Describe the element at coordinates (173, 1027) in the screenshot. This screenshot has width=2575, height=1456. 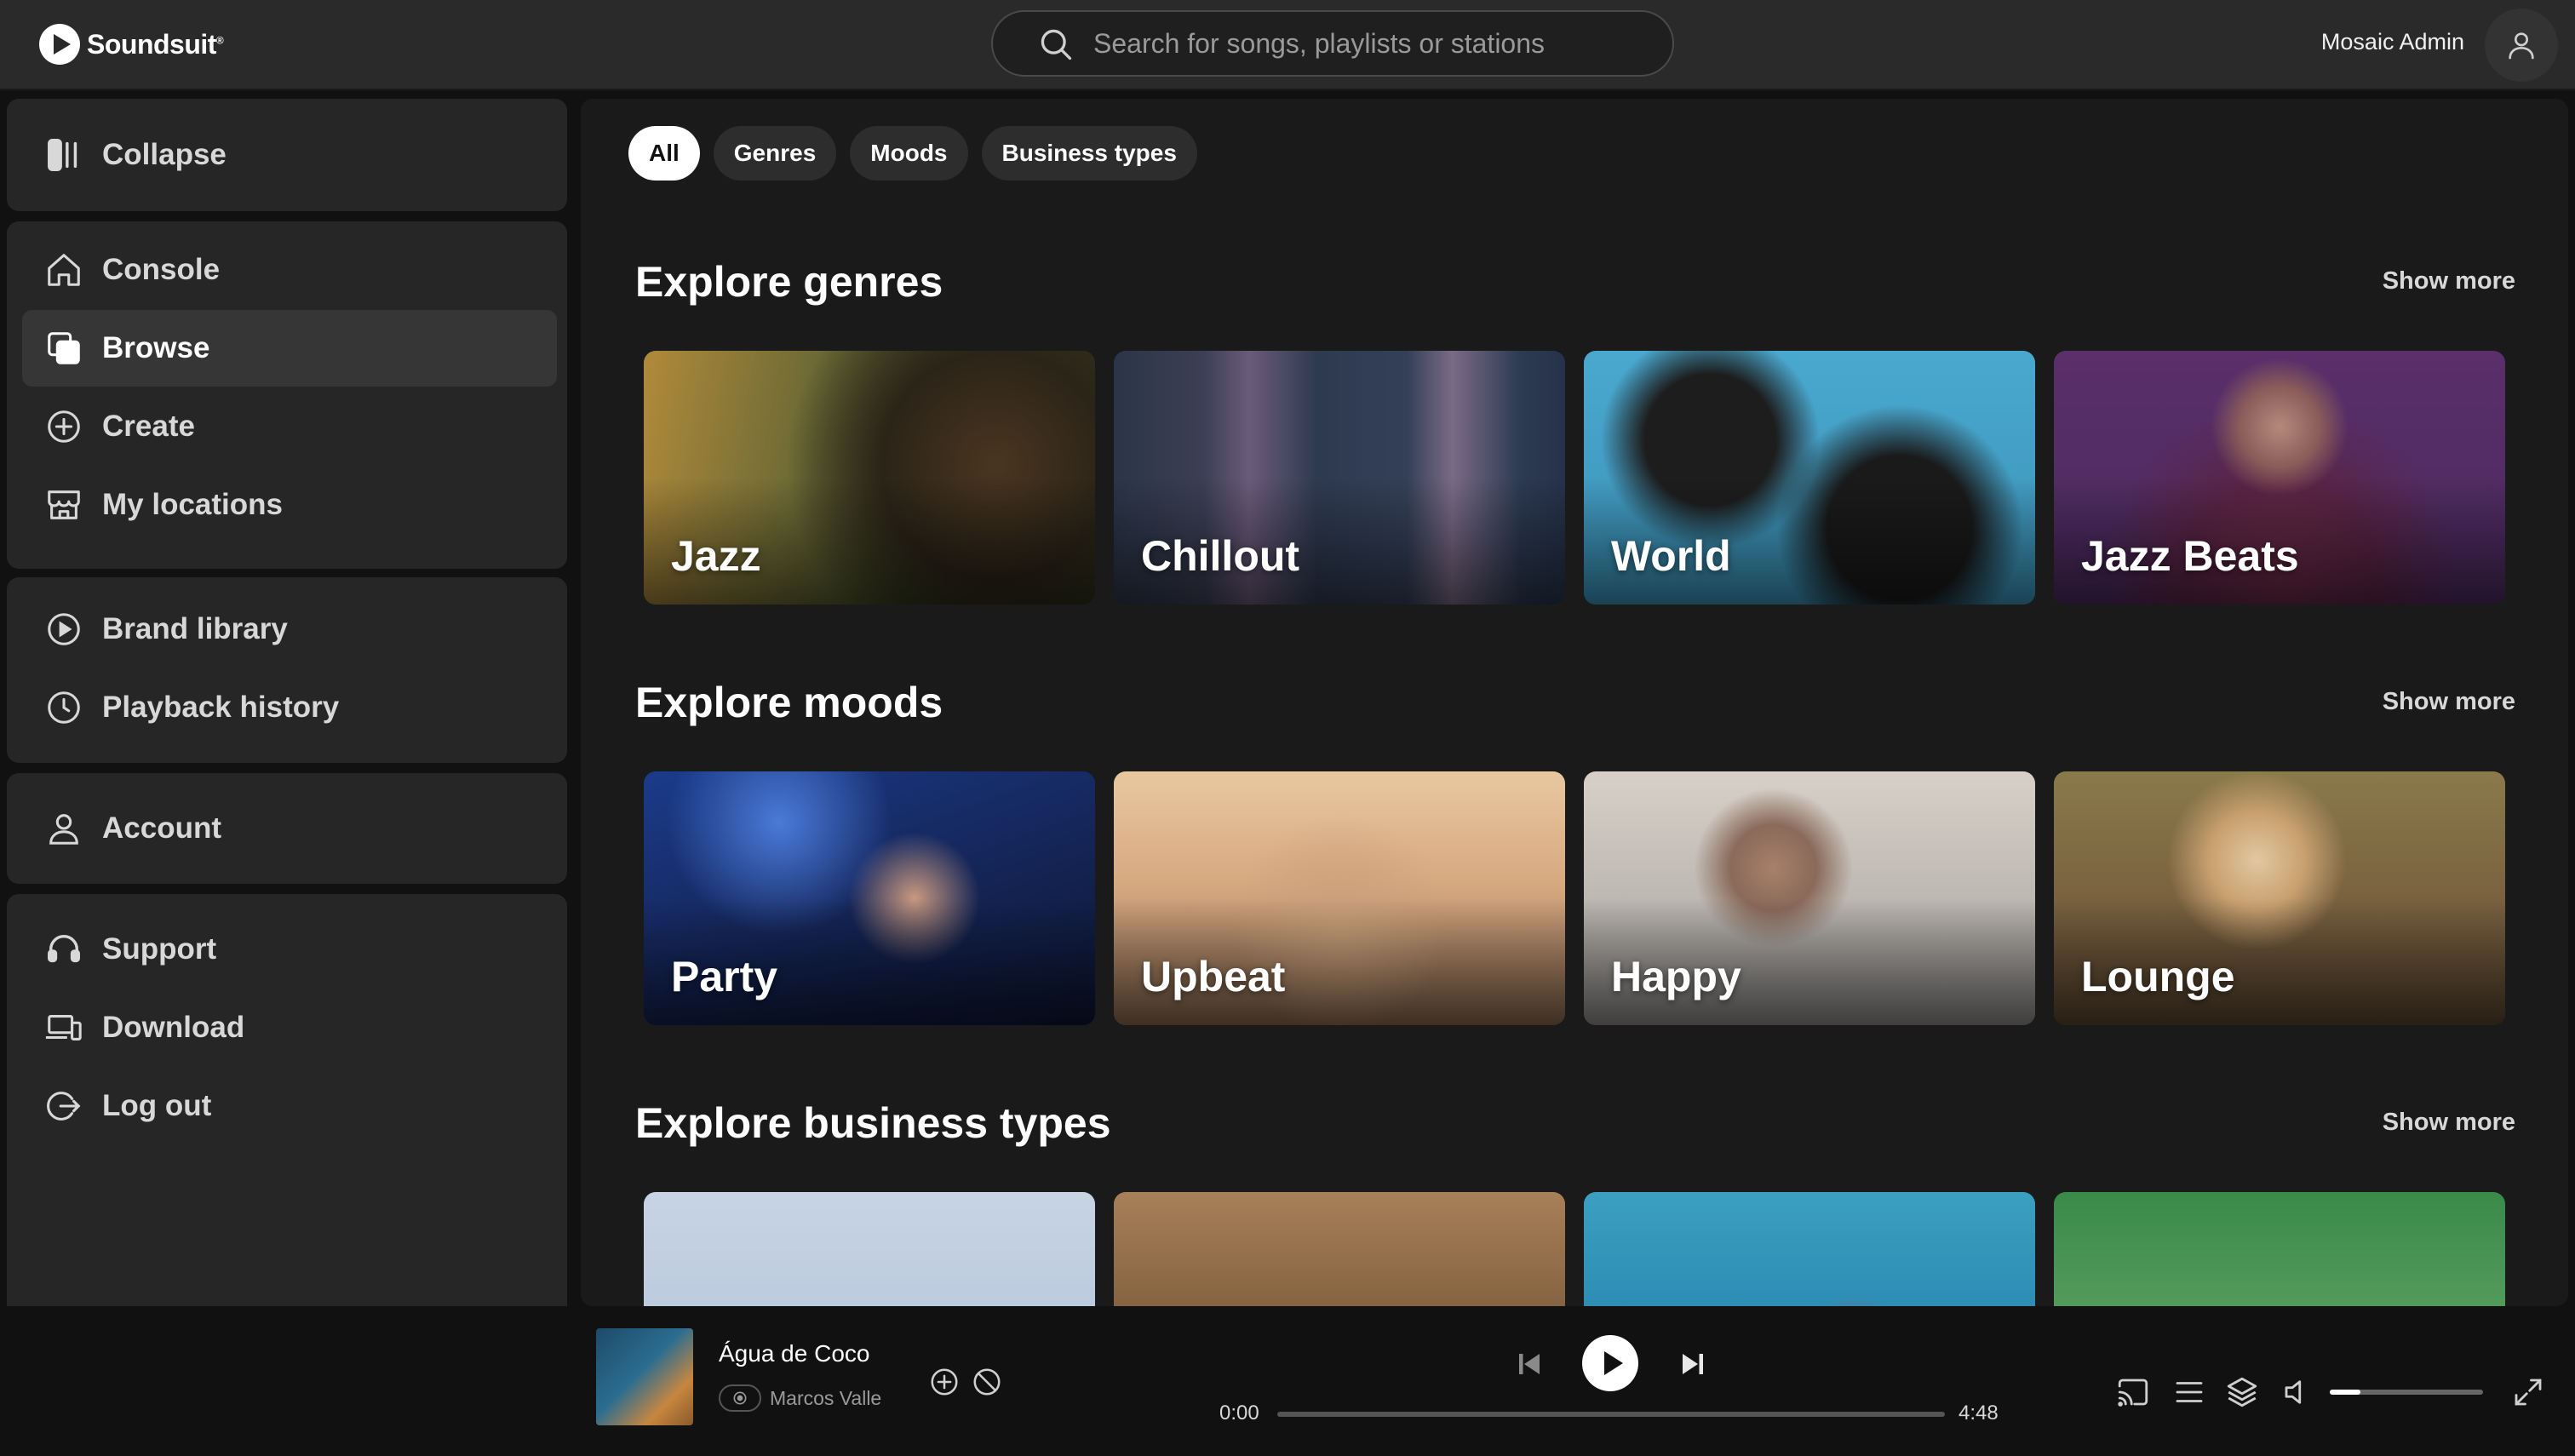
I see `sidebar-item-label: Download` at that location.